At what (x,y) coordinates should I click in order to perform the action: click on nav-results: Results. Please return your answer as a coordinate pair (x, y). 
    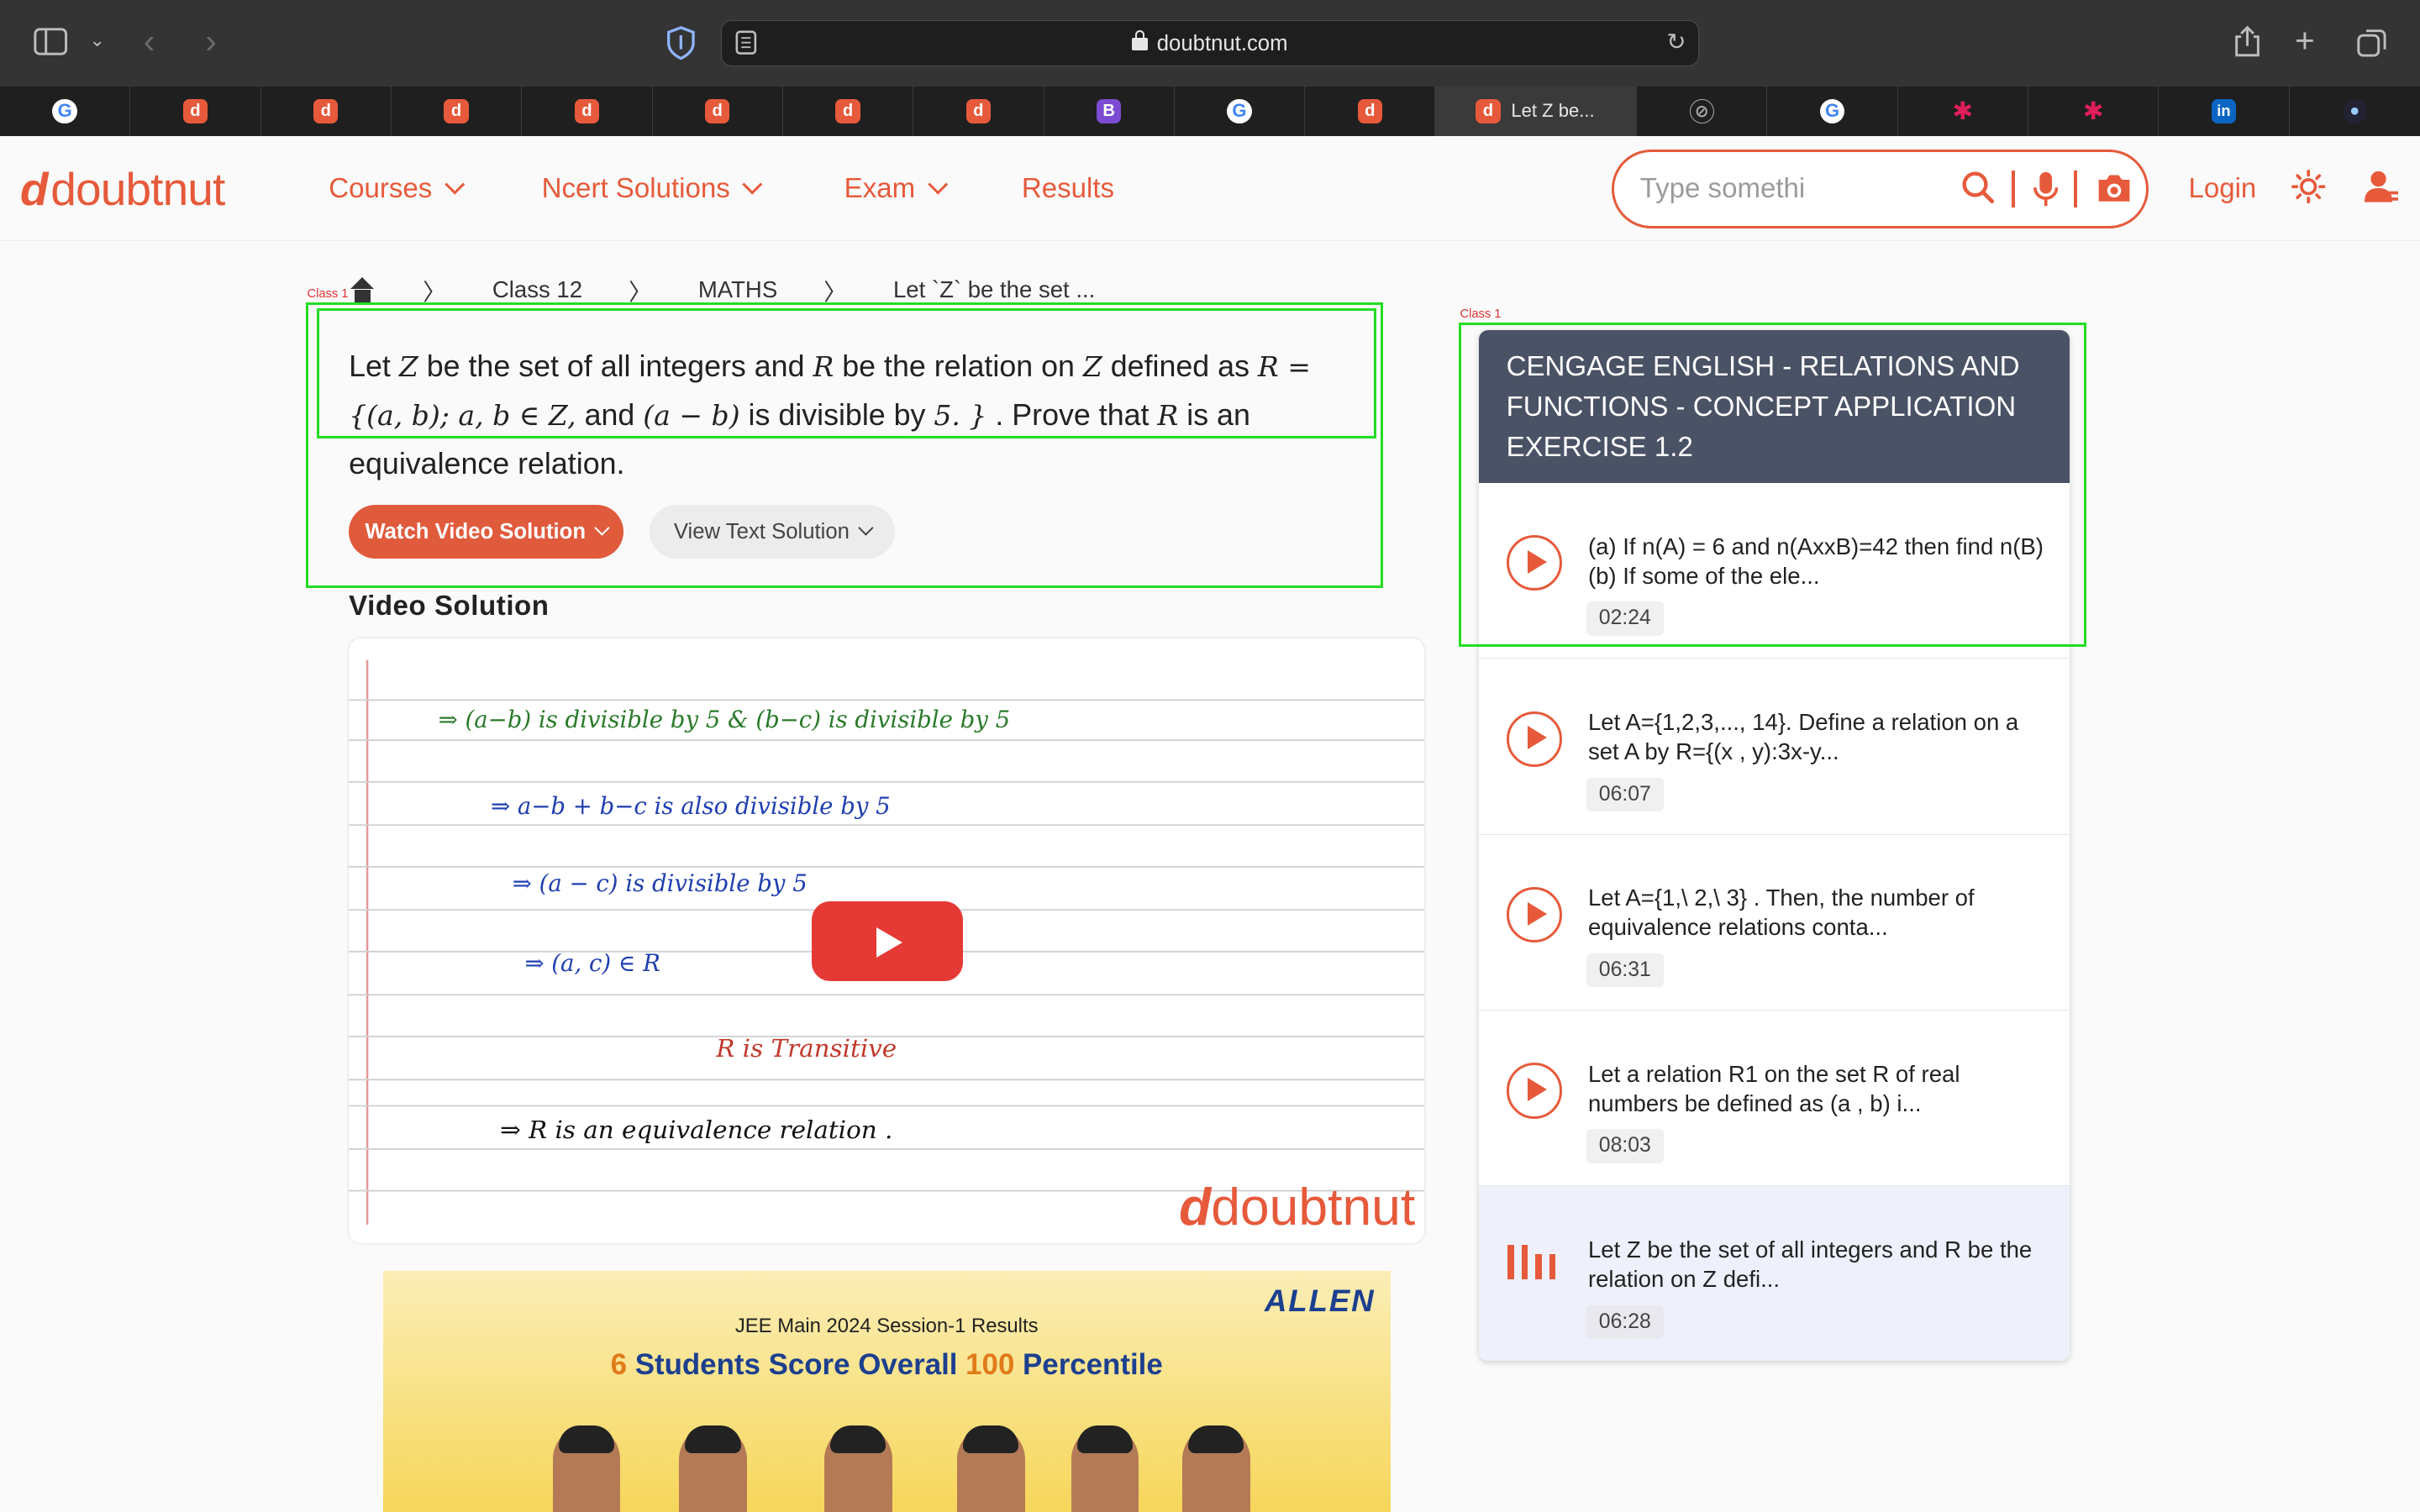
    Looking at the image, I should click on (1068, 189).